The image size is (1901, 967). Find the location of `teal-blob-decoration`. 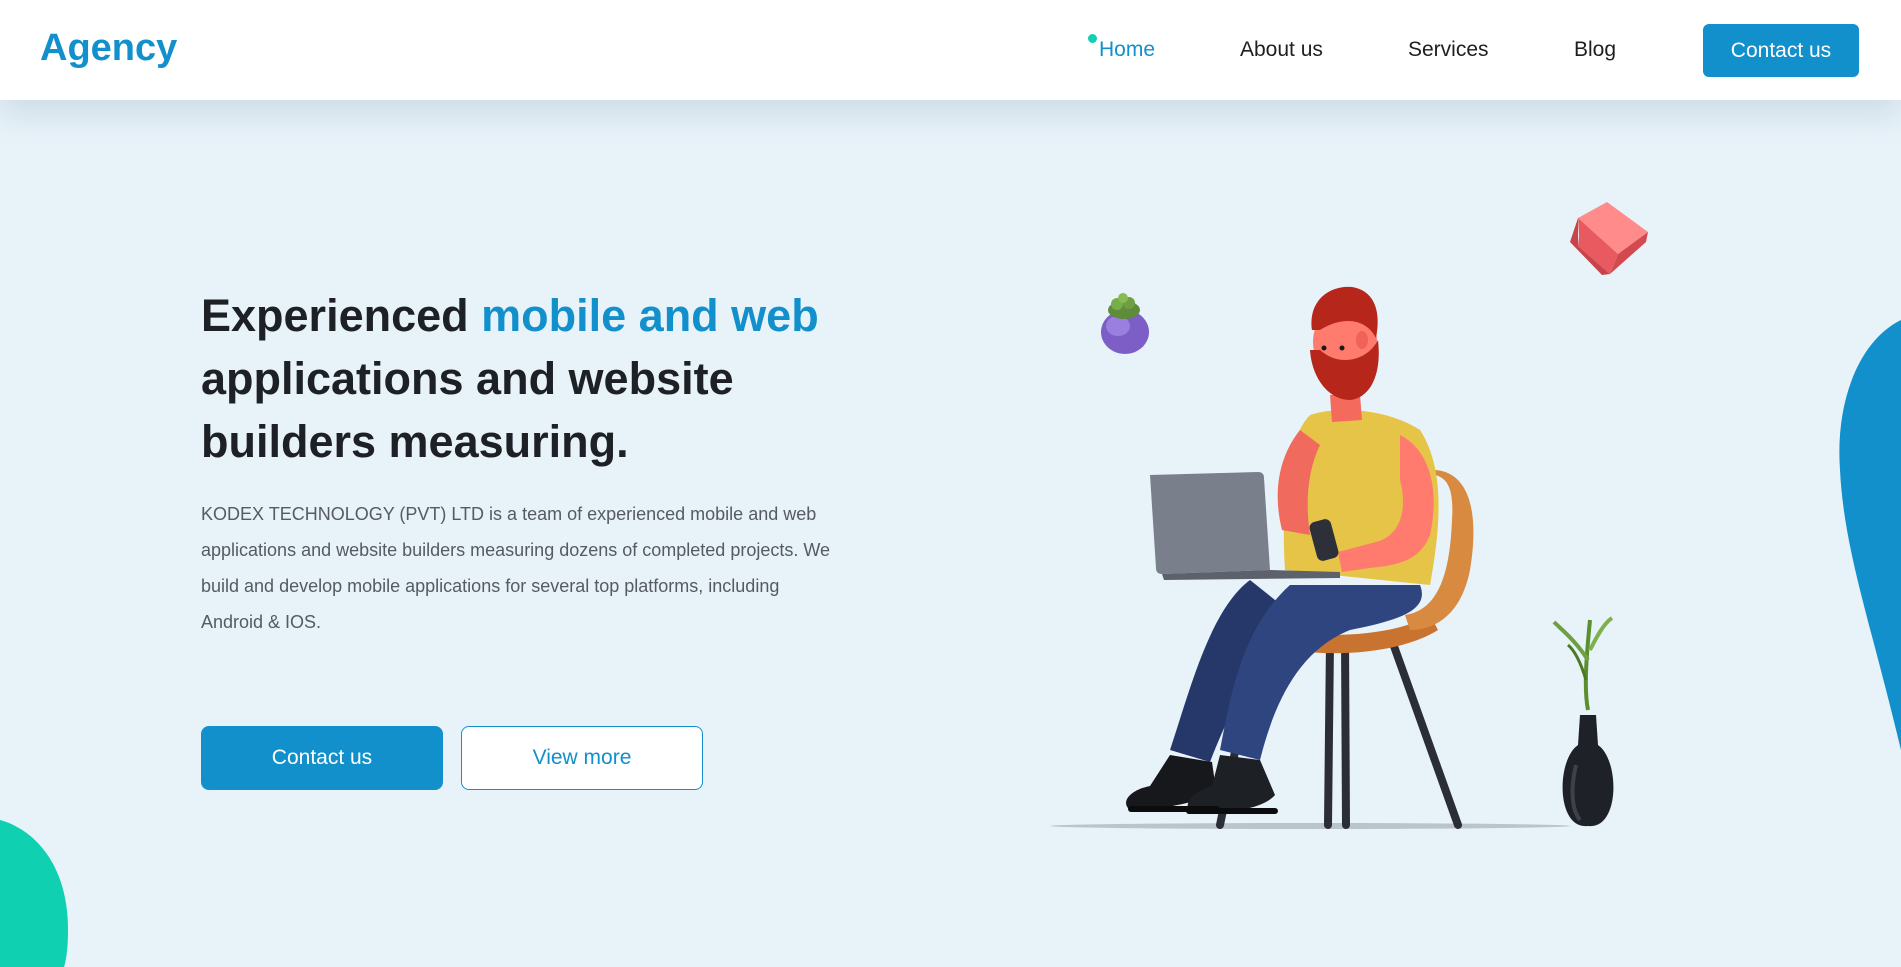

teal-blob-decoration is located at coordinates (34, 893).